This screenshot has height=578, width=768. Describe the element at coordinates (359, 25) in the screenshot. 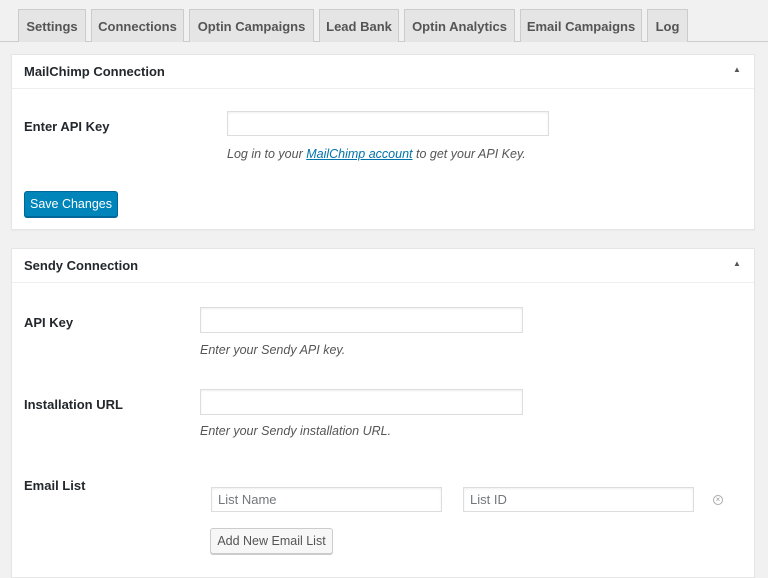

I see `tab-lead-bank: Lead Bank` at that location.